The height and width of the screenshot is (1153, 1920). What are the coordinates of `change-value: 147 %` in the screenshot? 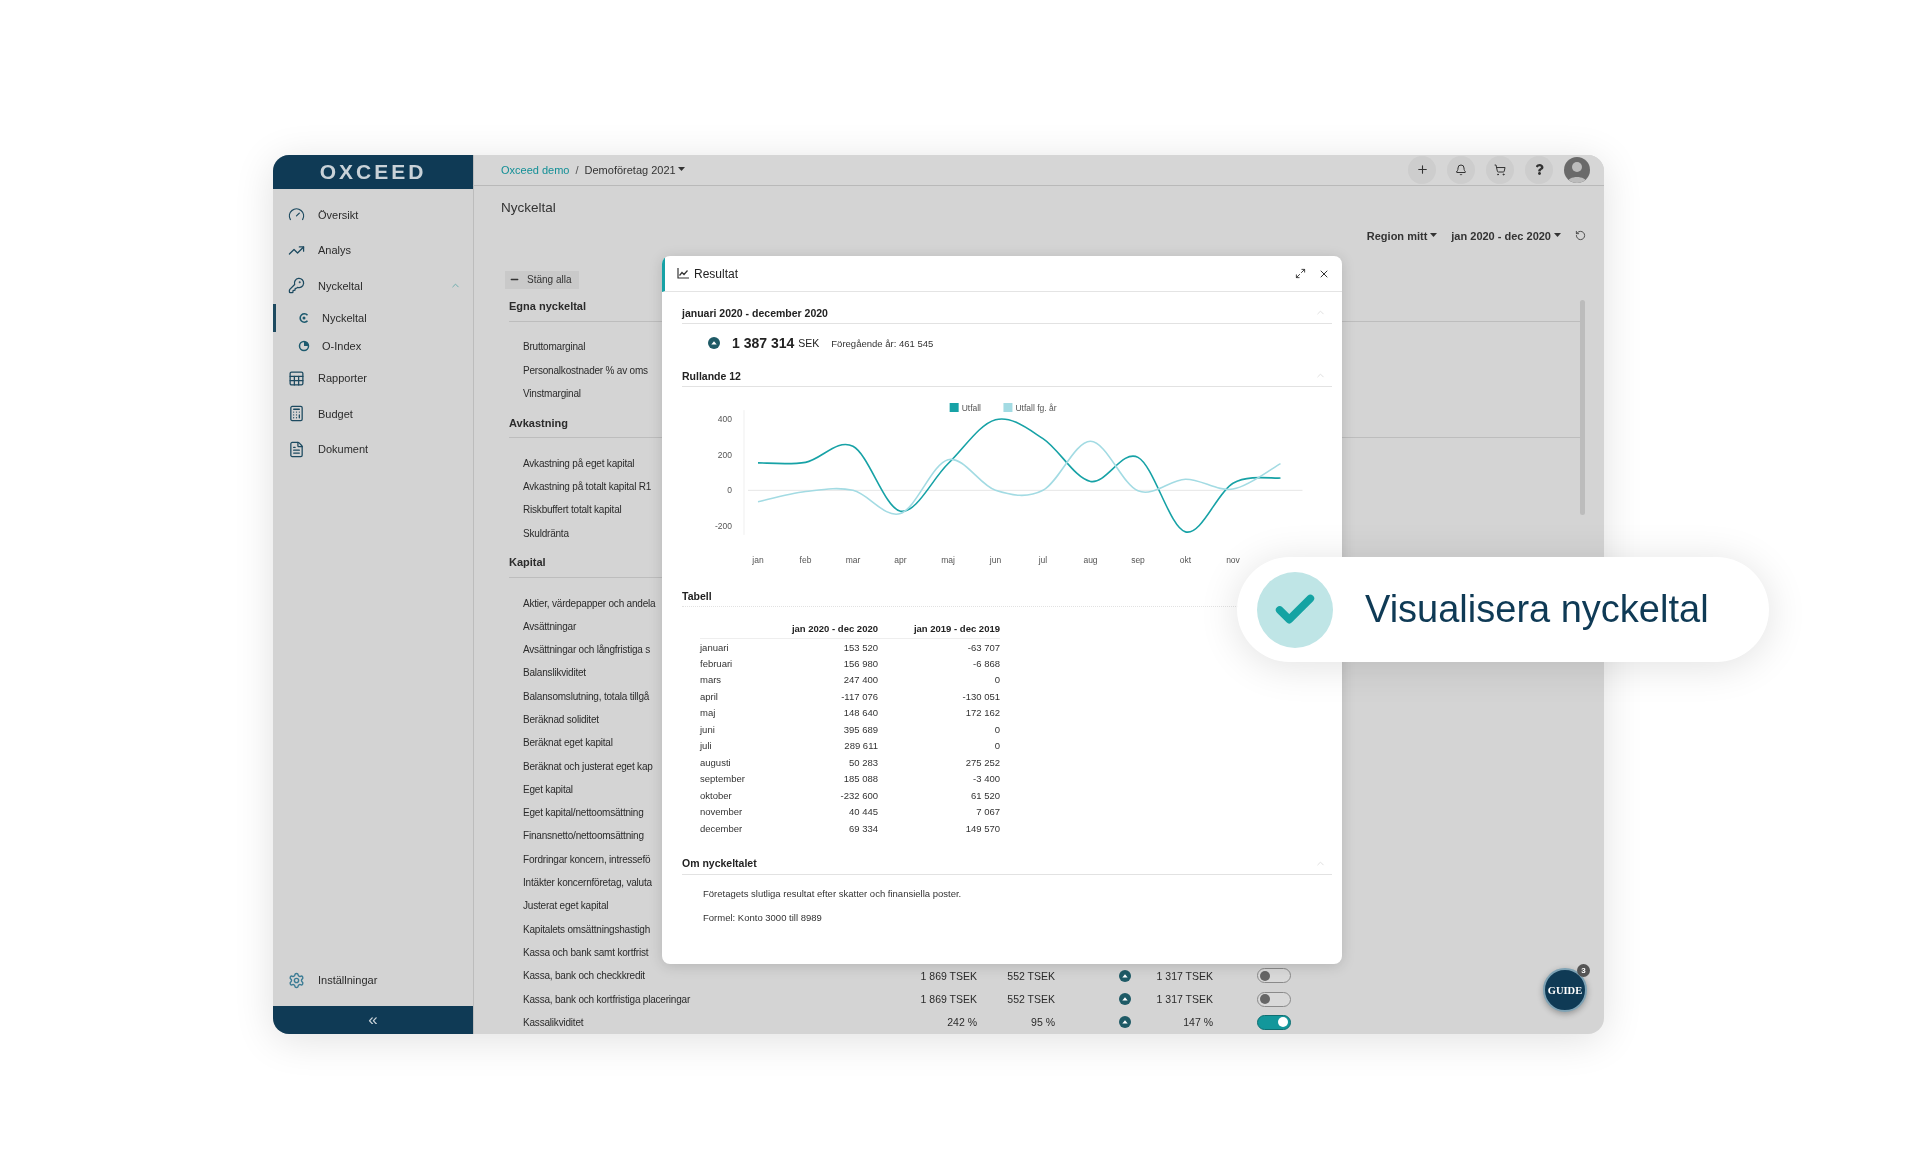 It's located at (1197, 1022).